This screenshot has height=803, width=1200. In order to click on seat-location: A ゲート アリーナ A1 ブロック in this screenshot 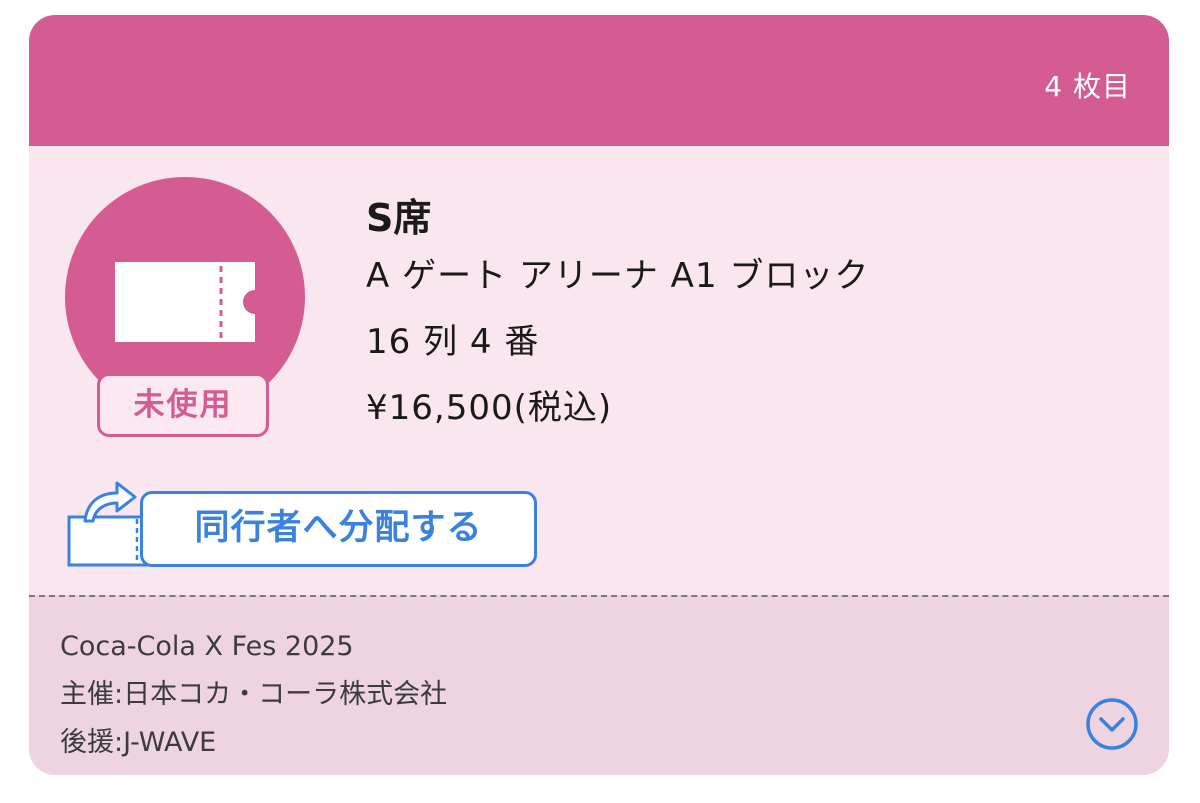, I will do `click(618, 276)`.